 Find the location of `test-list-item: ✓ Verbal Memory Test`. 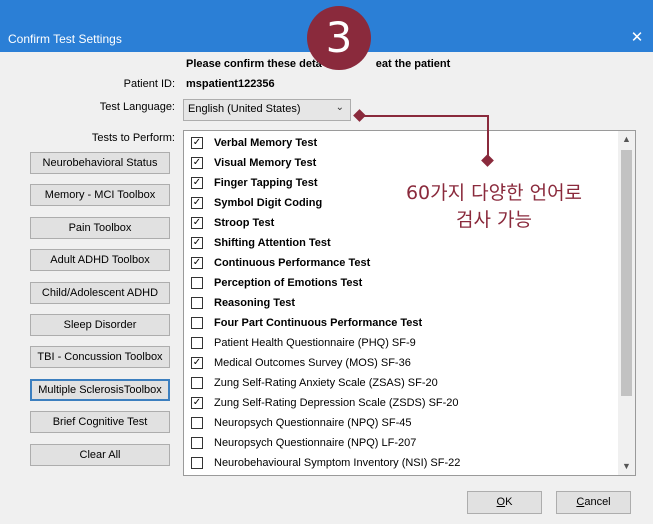

test-list-item: ✓ Verbal Memory Test is located at coordinates (401, 143).